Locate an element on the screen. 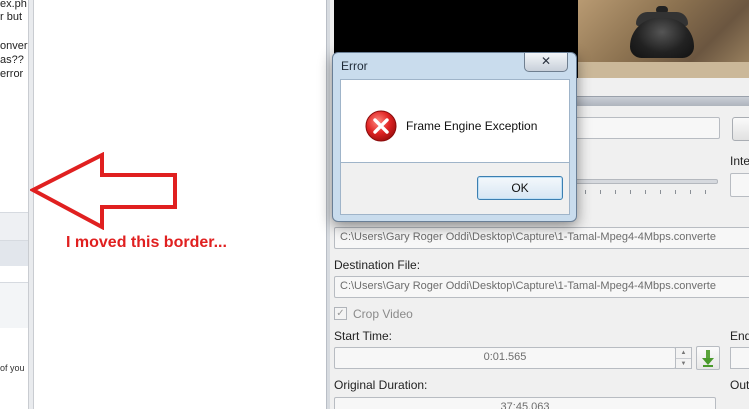  inte-field is located at coordinates (739, 185).